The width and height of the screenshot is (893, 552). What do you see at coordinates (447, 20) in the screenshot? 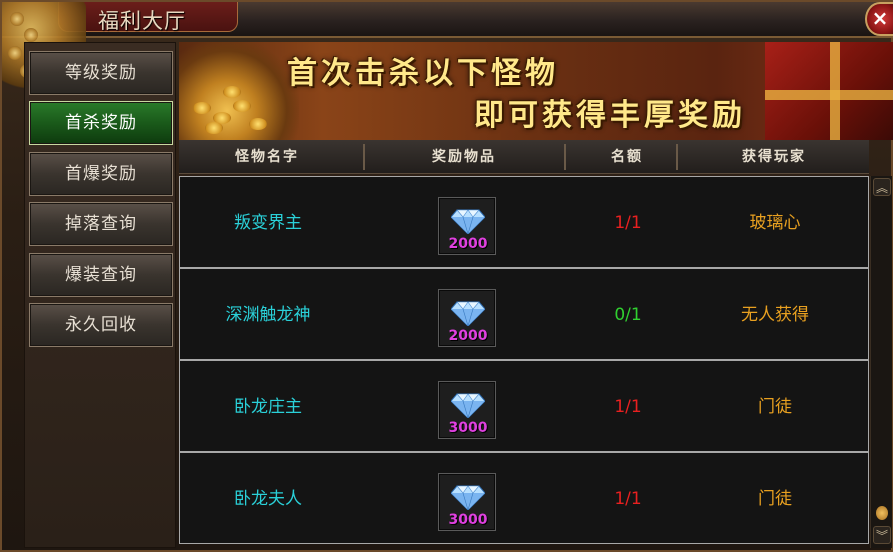
I see `title-bar: 福利大厅 ×` at bounding box center [447, 20].